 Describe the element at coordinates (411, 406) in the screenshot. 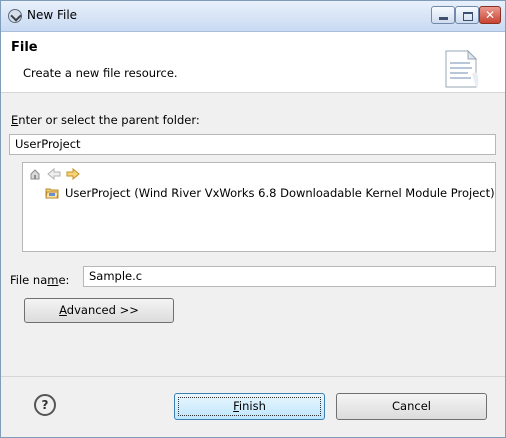

I see `cancel-button: Cancel` at that location.